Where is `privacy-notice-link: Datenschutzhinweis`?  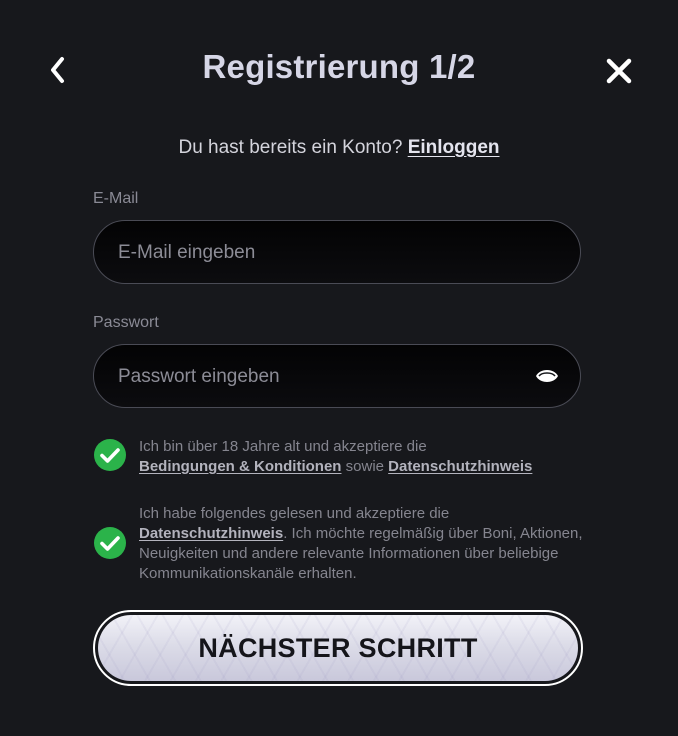 privacy-notice-link: Datenschutzhinweis is located at coordinates (460, 466).